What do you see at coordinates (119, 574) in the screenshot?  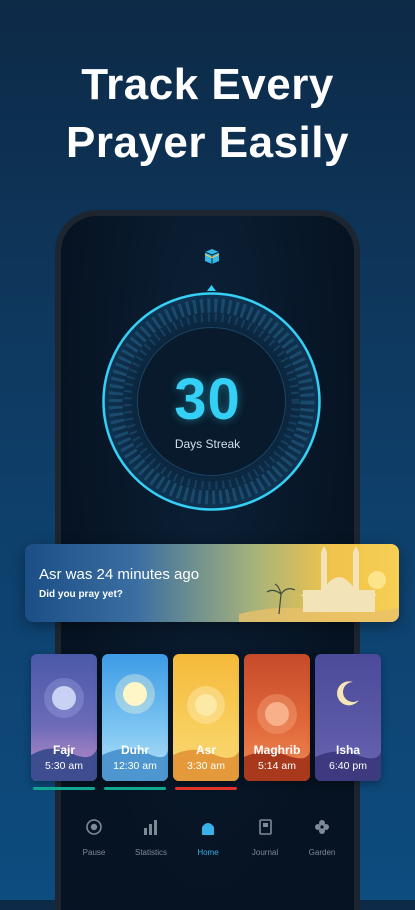 I see `reminder-title: Asr was 24 minutes ago` at bounding box center [119, 574].